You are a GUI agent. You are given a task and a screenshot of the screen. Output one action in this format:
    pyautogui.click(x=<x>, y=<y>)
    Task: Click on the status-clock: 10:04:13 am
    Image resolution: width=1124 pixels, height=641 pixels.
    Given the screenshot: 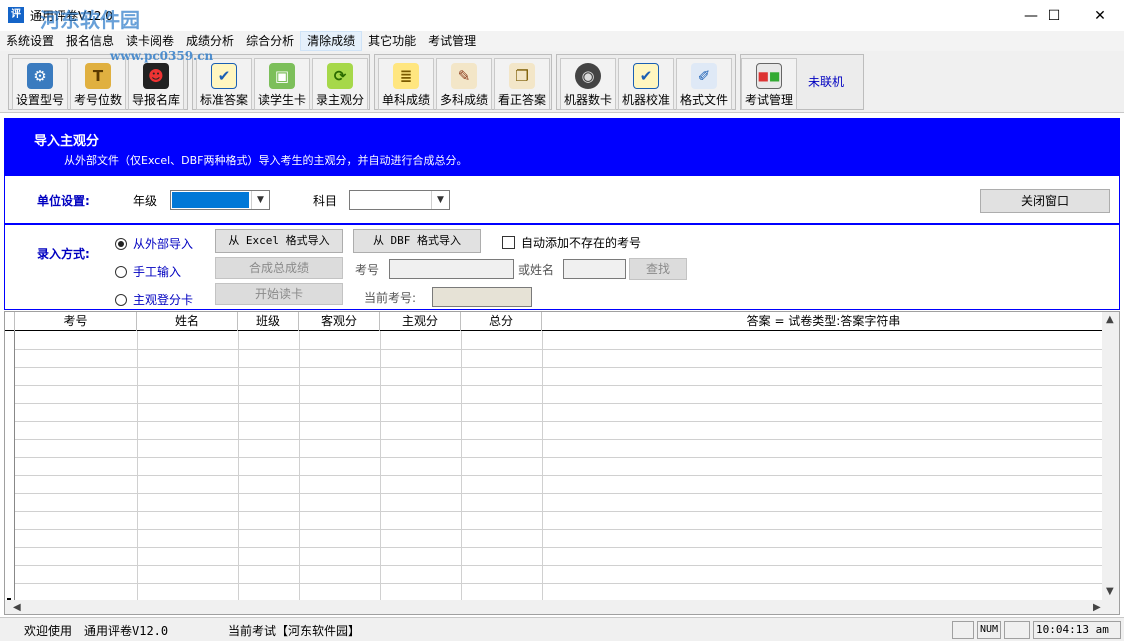 What is the action you would take?
    pyautogui.click(x=1077, y=630)
    